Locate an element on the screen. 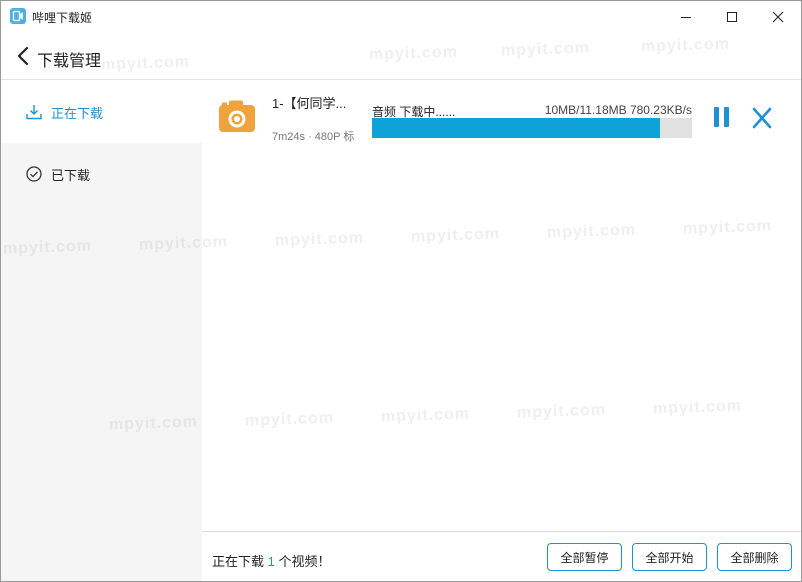 The width and height of the screenshot is (802, 582). page-title: 下载管理 is located at coordinates (69, 61).